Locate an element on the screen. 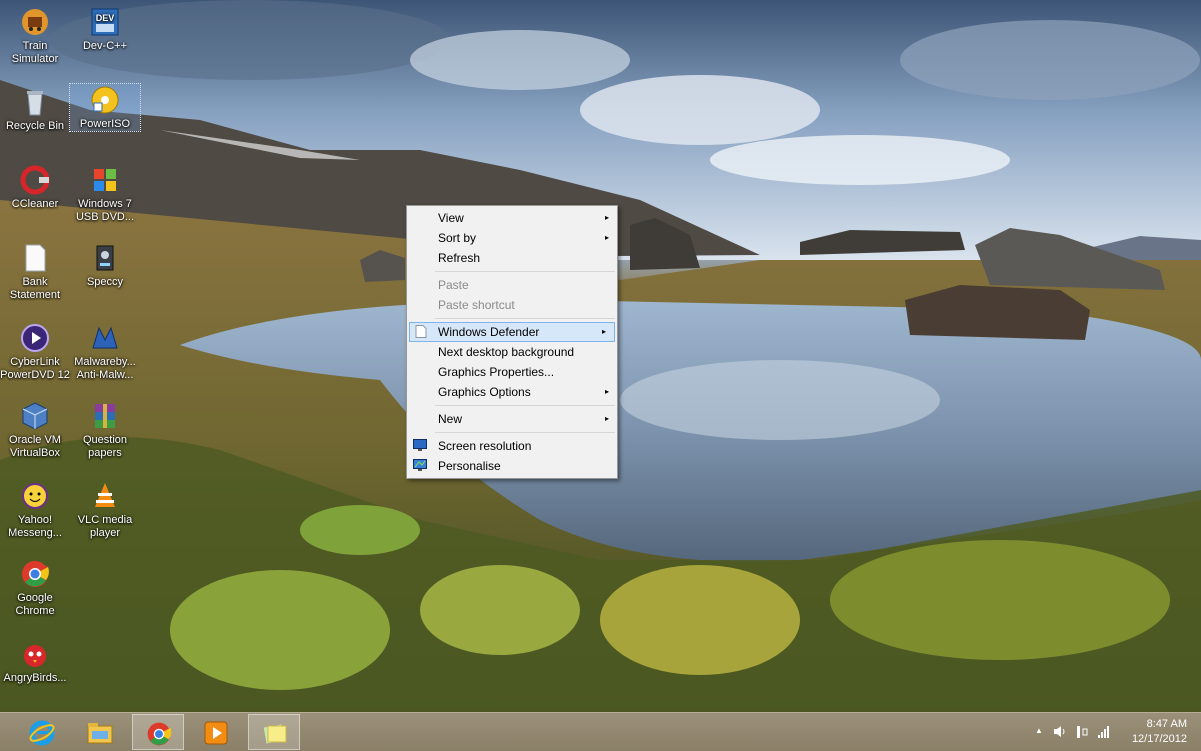  taskbar-google-chrome is located at coordinates (158, 732).